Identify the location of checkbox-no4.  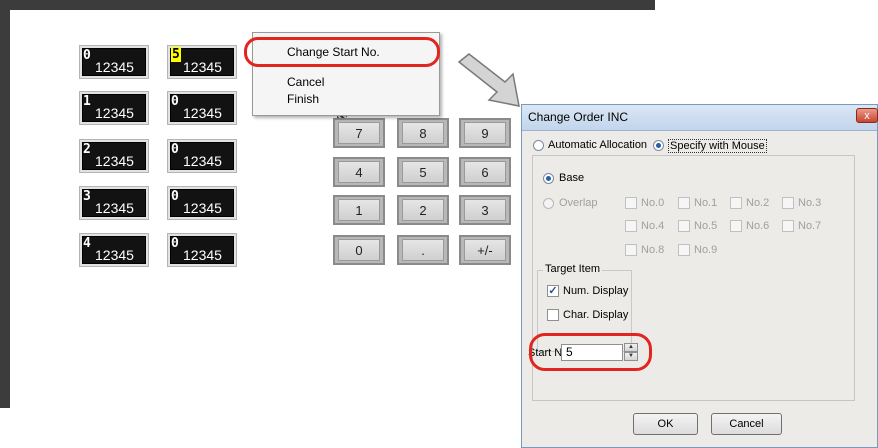
(631, 226).